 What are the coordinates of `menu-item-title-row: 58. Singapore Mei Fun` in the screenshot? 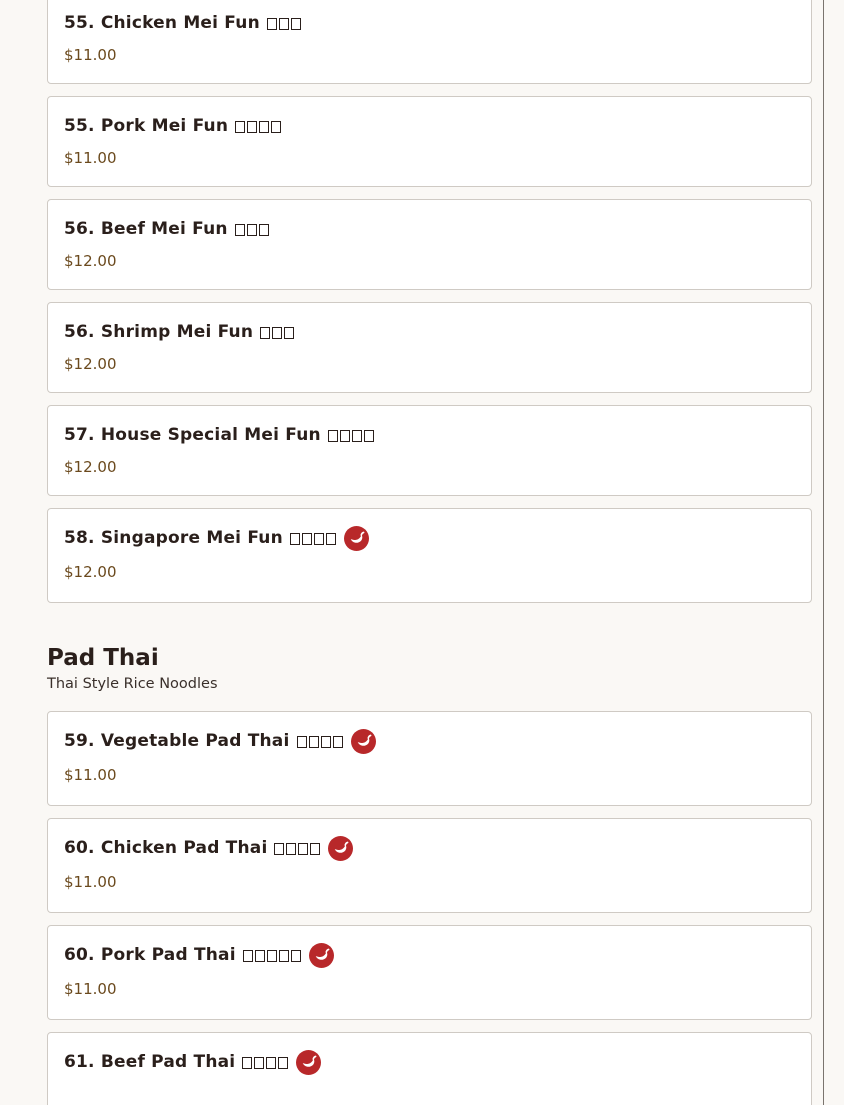 It's located at (429, 538).